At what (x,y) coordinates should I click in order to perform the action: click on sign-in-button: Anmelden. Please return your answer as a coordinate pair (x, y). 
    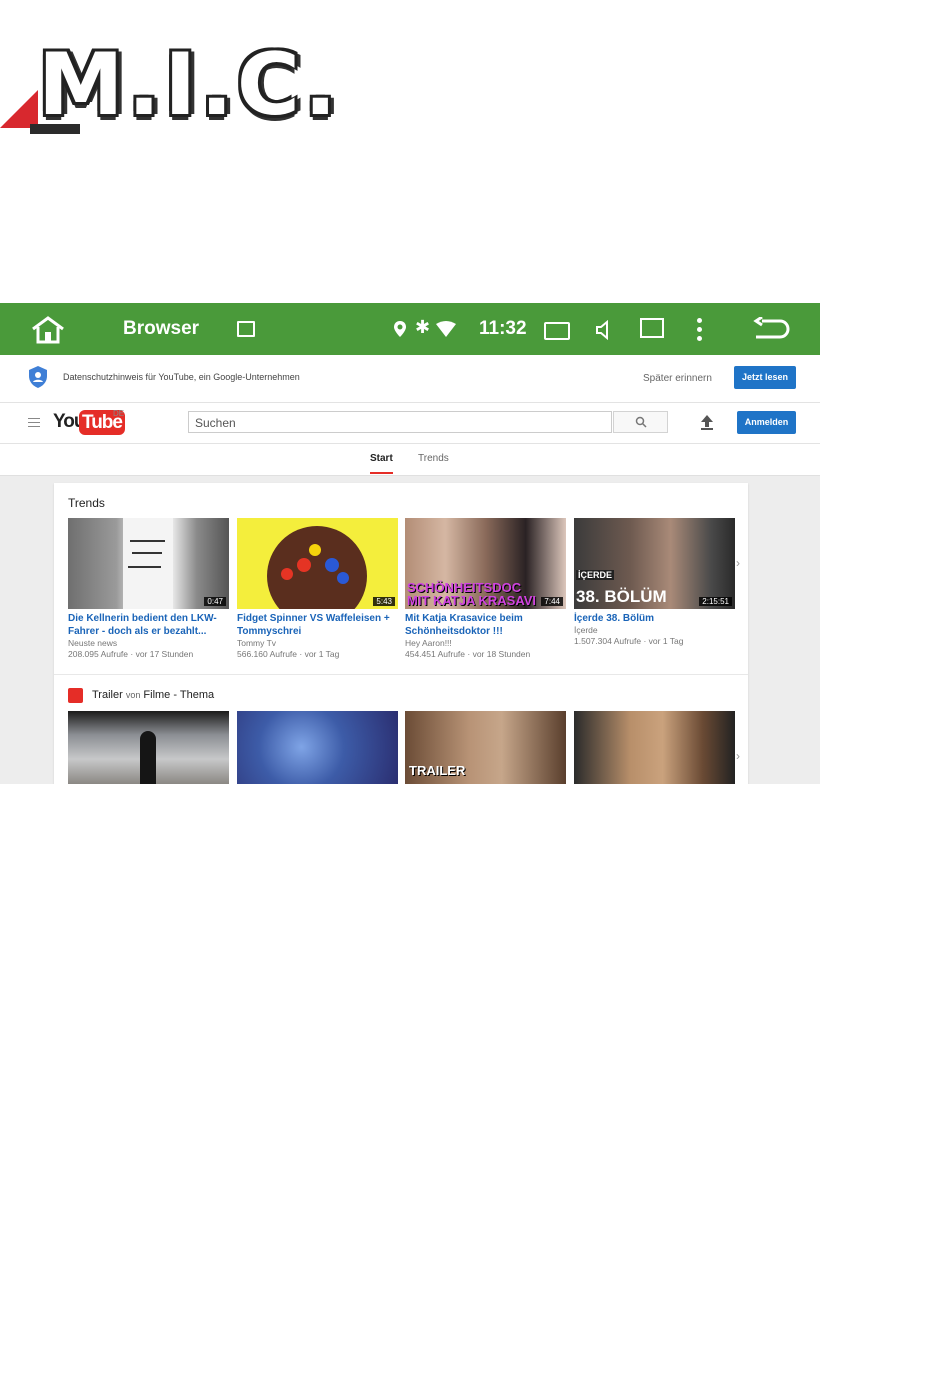
    Looking at the image, I should click on (766, 422).